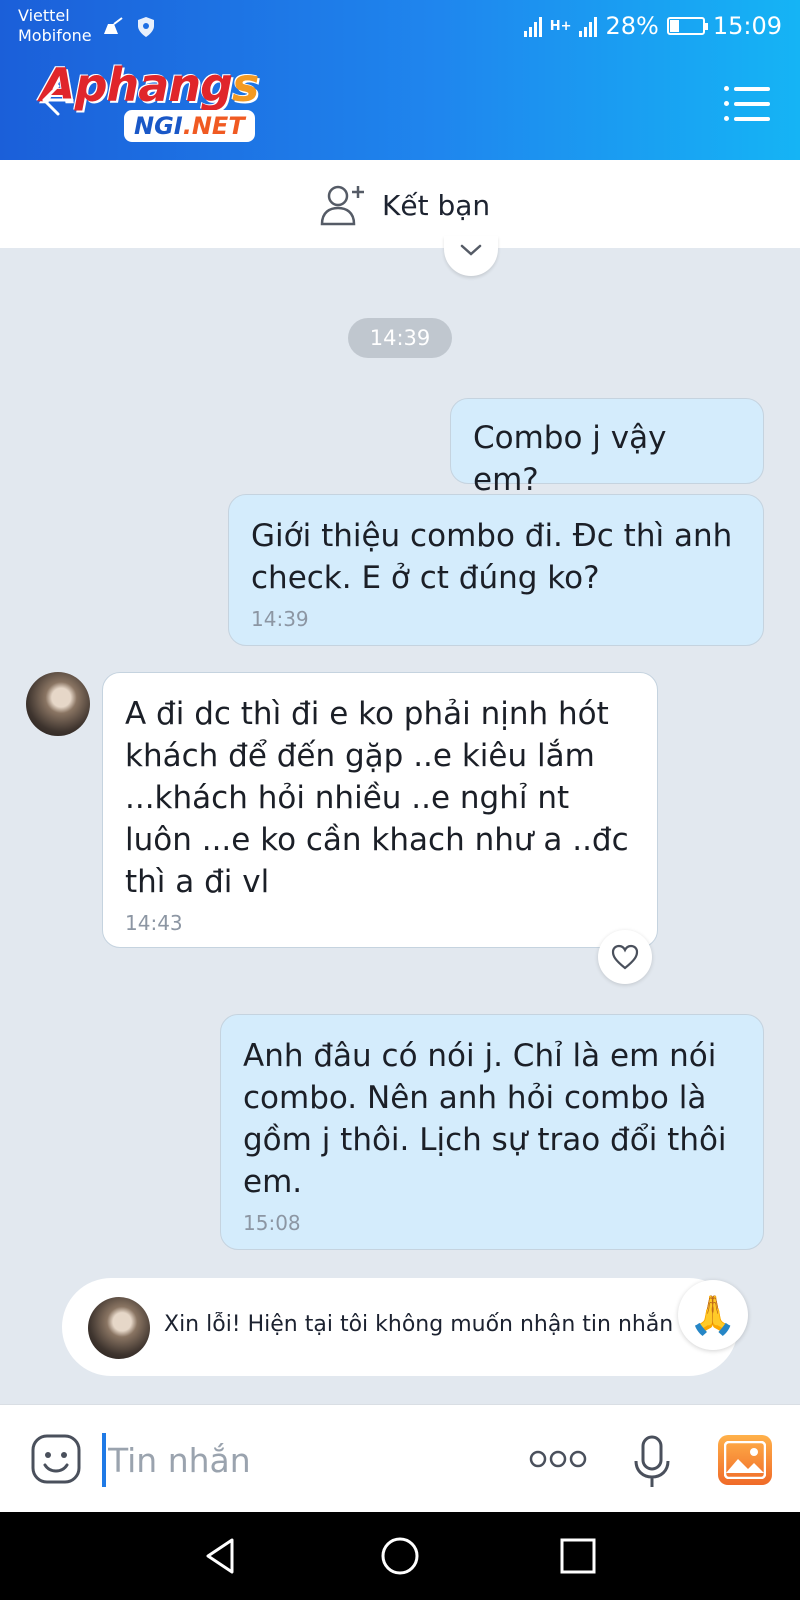  Describe the element at coordinates (436, 205) in the screenshot. I see `add-friend-label: Kết bạn` at that location.